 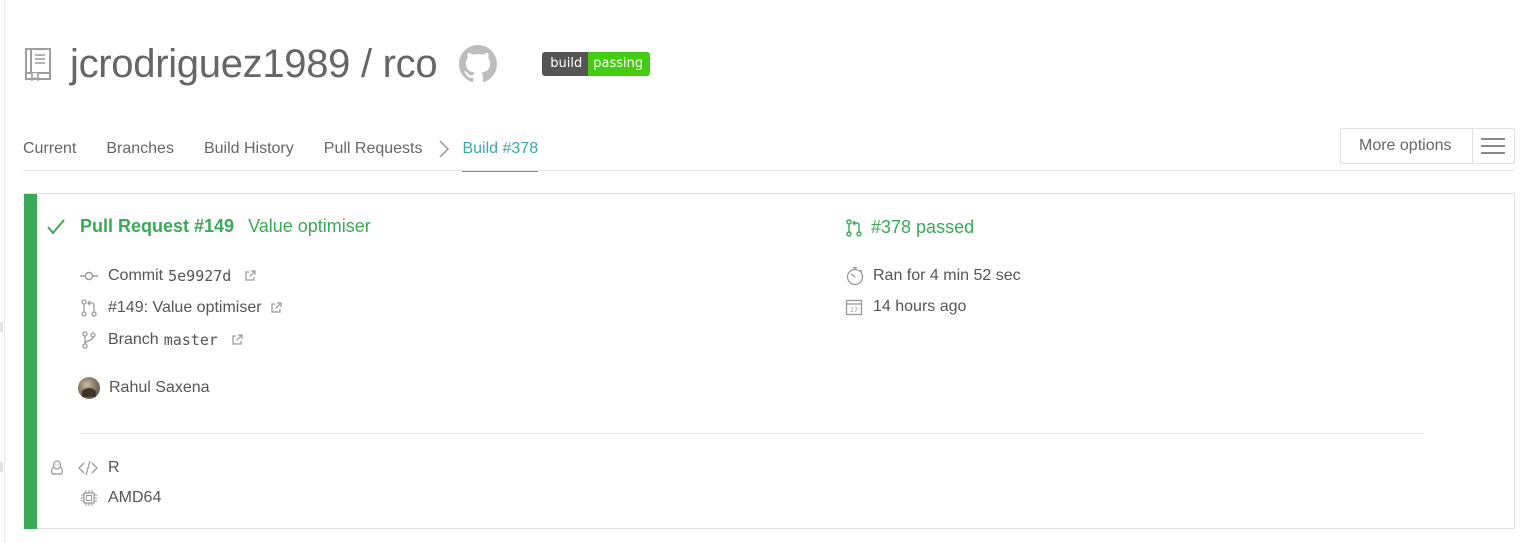 I want to click on tab-build-current: Build #378, so click(x=500, y=149).